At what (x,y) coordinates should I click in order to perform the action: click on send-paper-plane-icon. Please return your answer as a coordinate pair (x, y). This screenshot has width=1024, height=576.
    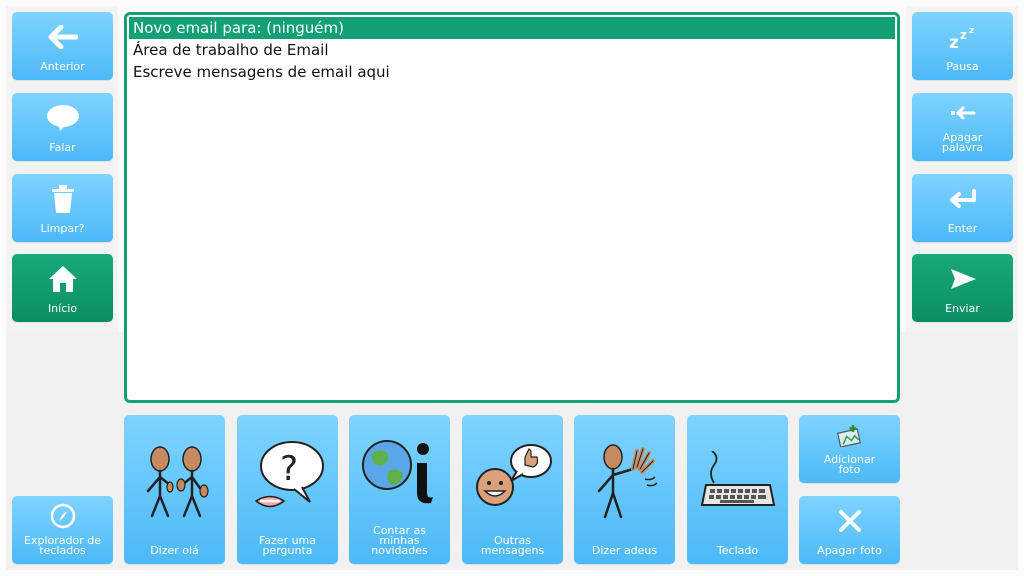
    Looking at the image, I should click on (962, 279).